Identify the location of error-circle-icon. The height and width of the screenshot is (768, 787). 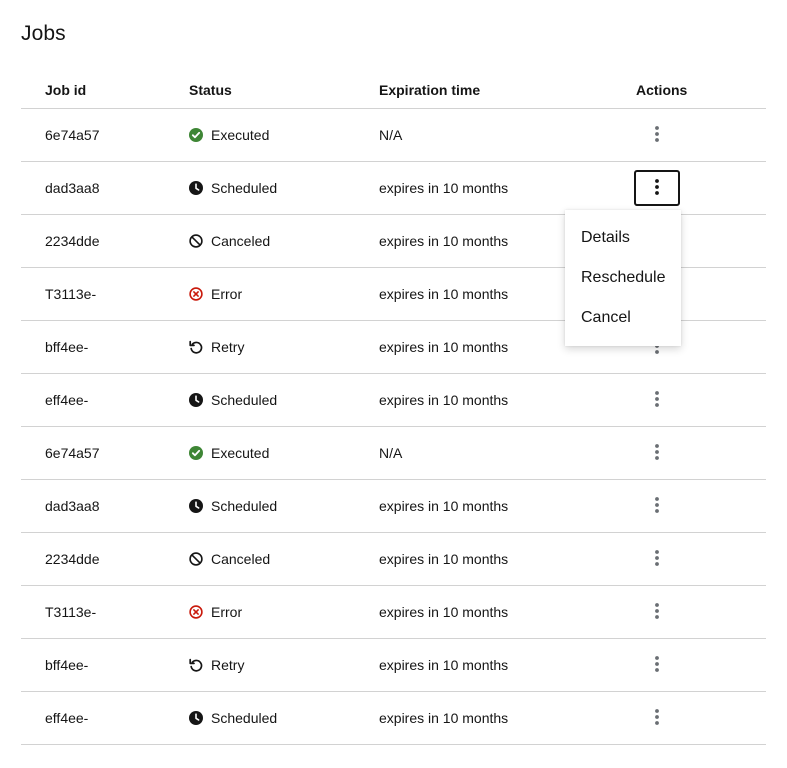
(196, 294).